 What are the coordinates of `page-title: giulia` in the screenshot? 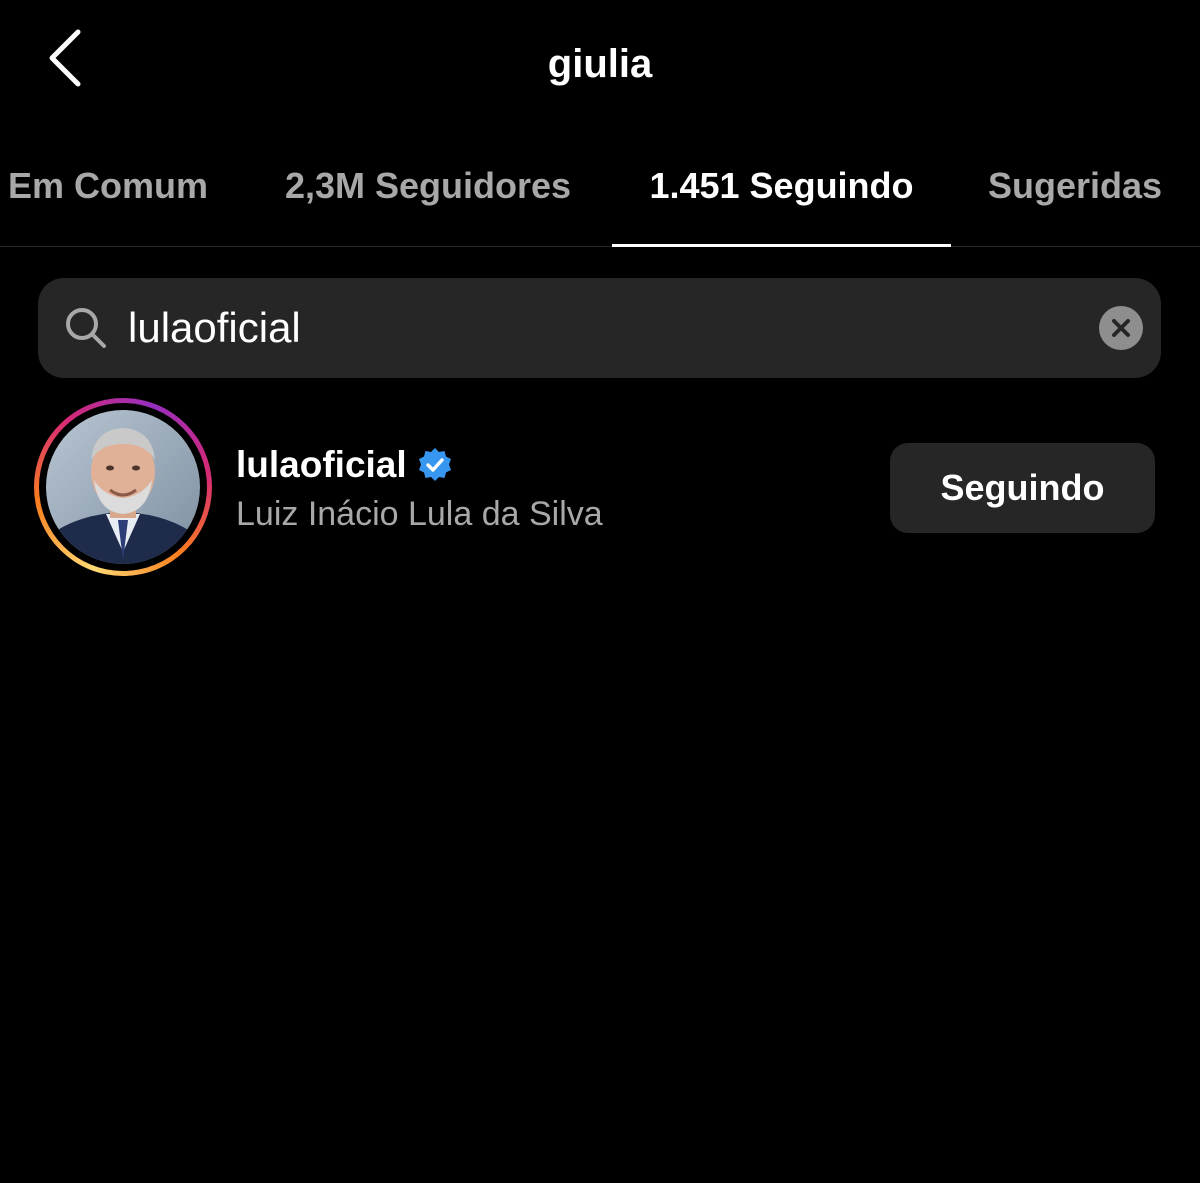 It's located at (600, 64).